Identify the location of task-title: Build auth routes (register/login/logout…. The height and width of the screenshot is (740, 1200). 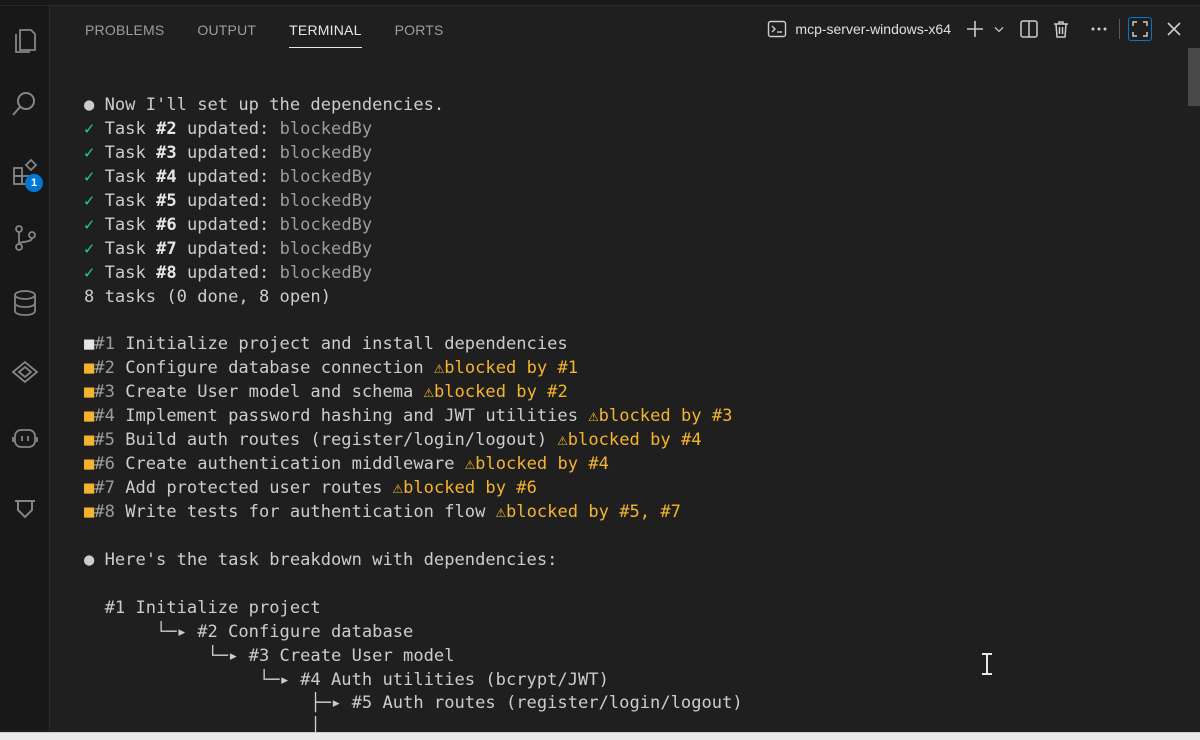
(336, 440).